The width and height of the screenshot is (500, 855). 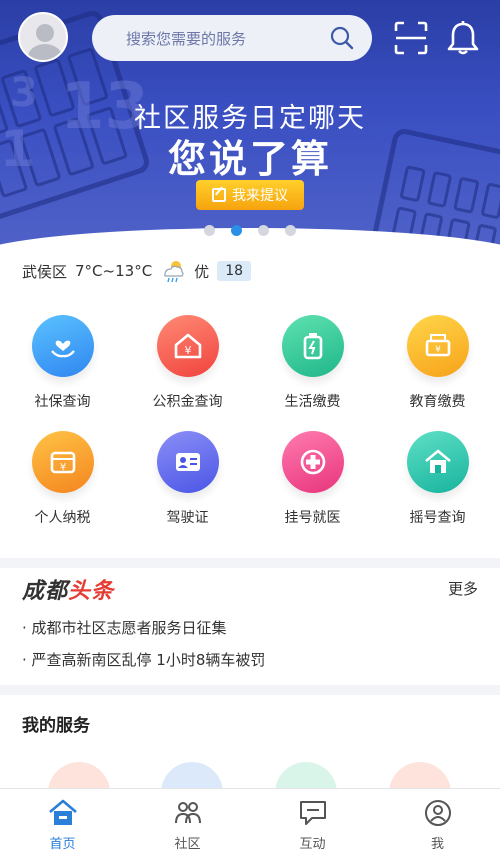 What do you see at coordinates (463, 38) in the screenshot?
I see `bell-icon` at bounding box center [463, 38].